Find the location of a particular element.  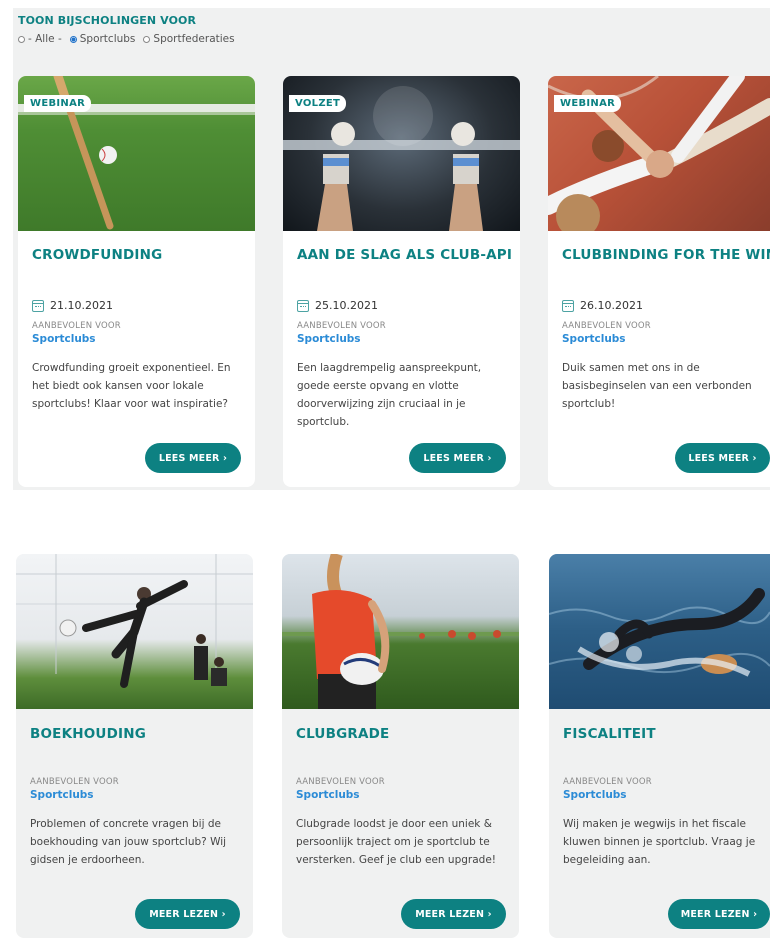

card-title: CLUBGRADE is located at coordinates (343, 734).